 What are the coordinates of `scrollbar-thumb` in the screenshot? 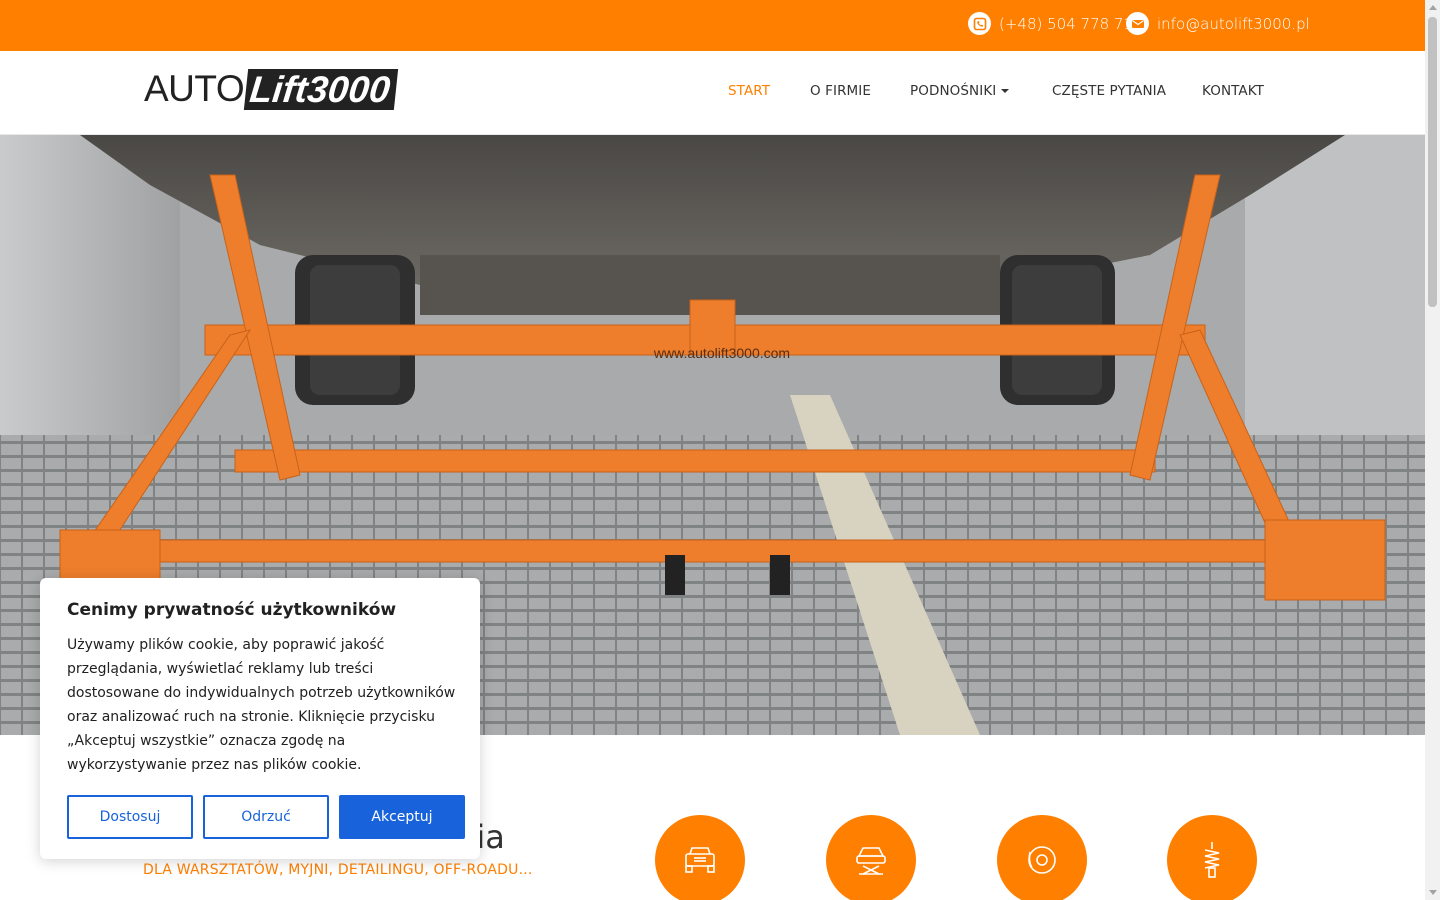 It's located at (1432, 162).